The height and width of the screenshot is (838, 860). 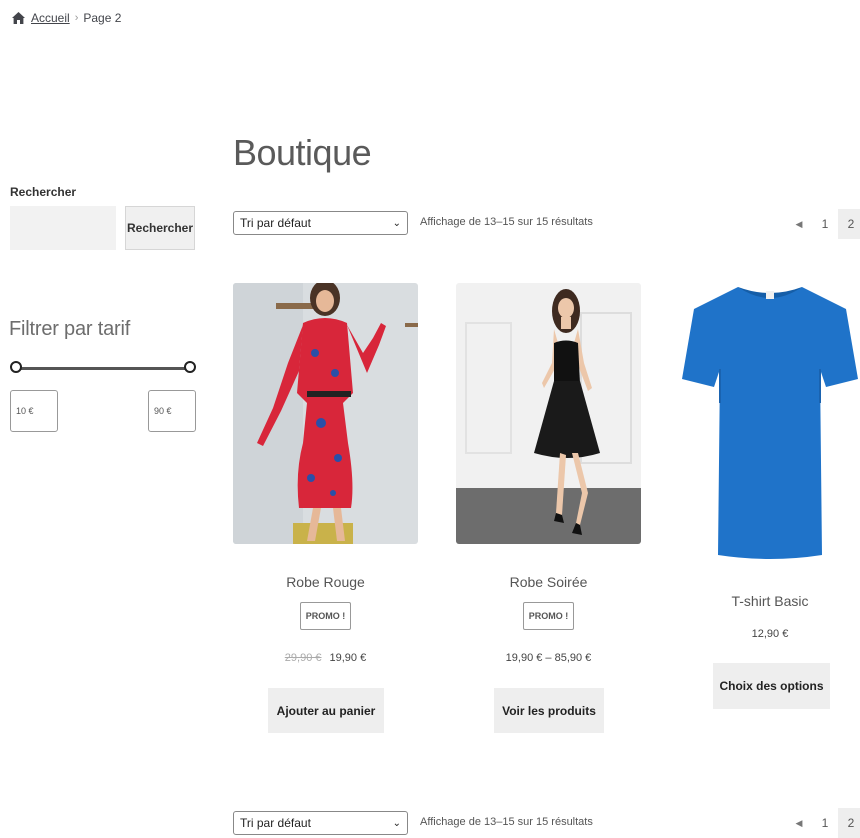 I want to click on product-name-robe-soiree: Robe Soirée, so click(x=548, y=582).